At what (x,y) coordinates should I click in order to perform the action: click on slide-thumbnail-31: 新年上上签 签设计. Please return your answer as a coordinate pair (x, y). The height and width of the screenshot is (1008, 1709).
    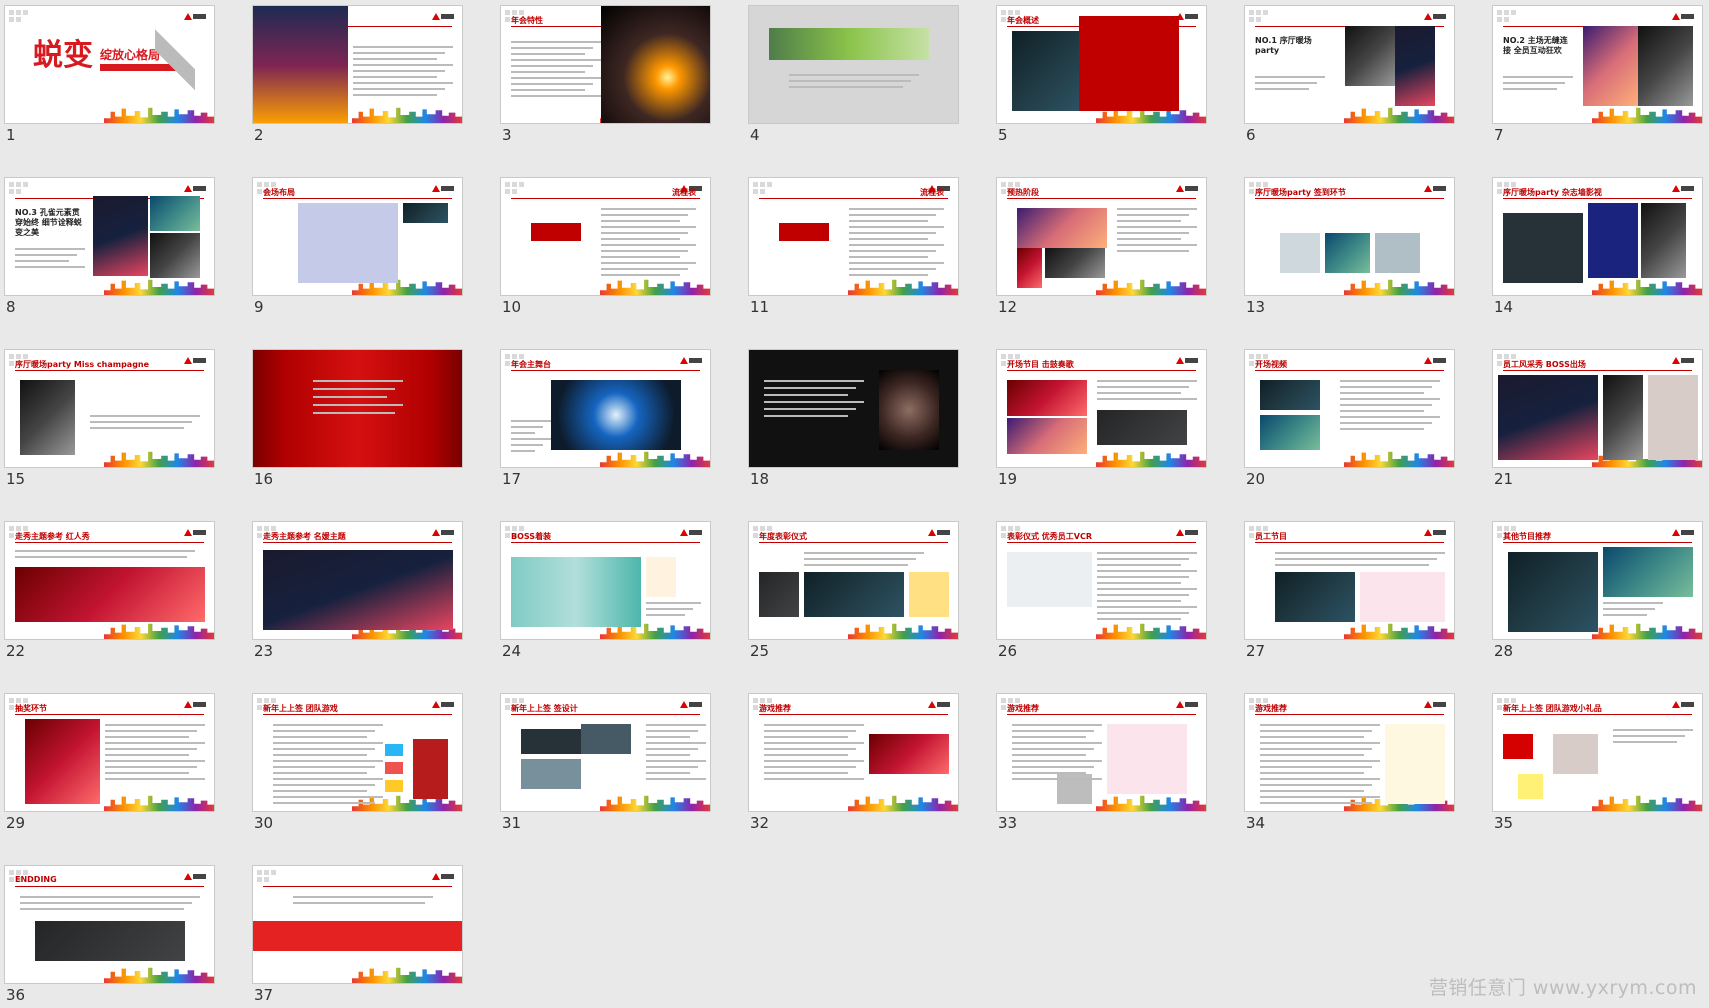
    Looking at the image, I should click on (605, 752).